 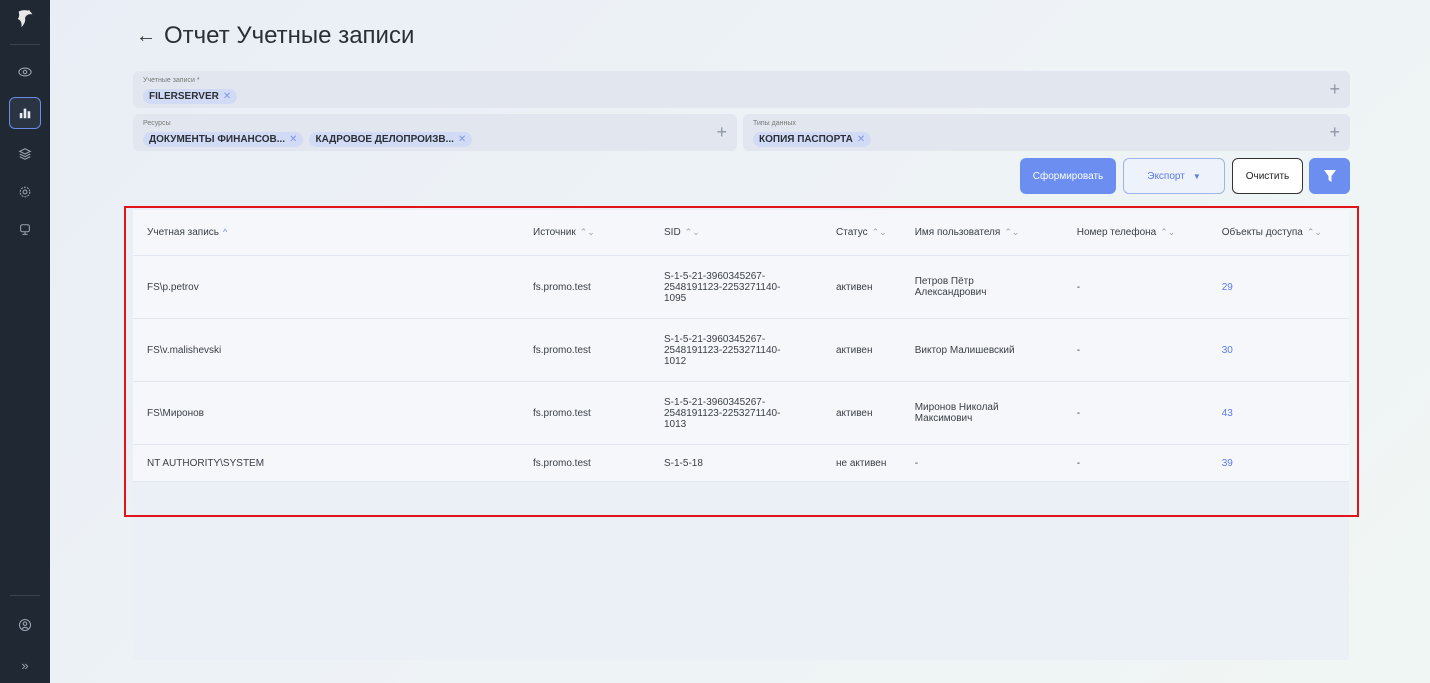 What do you see at coordinates (1334, 132) in the screenshot?
I see `add-data-type-button: +` at bounding box center [1334, 132].